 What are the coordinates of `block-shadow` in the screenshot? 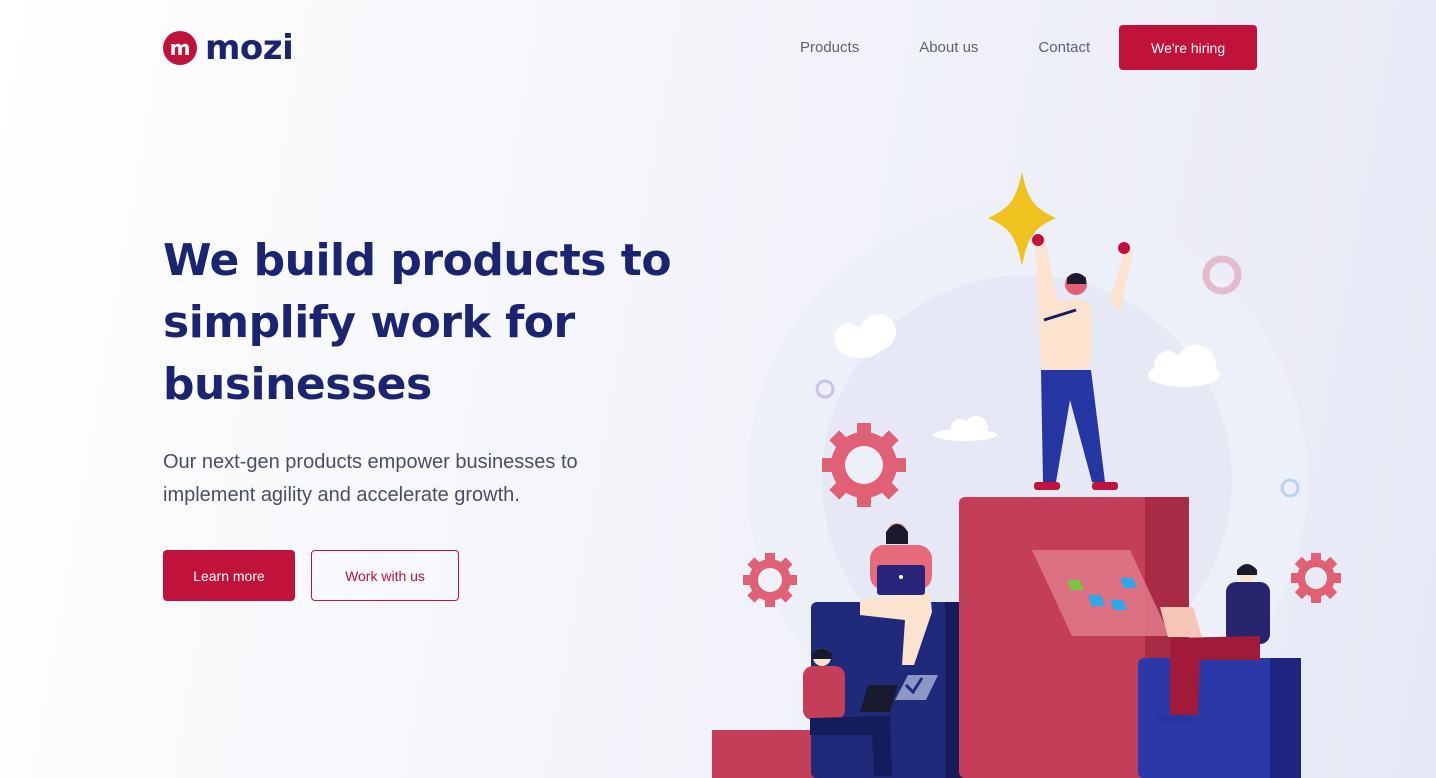 It's located at (1285, 718).